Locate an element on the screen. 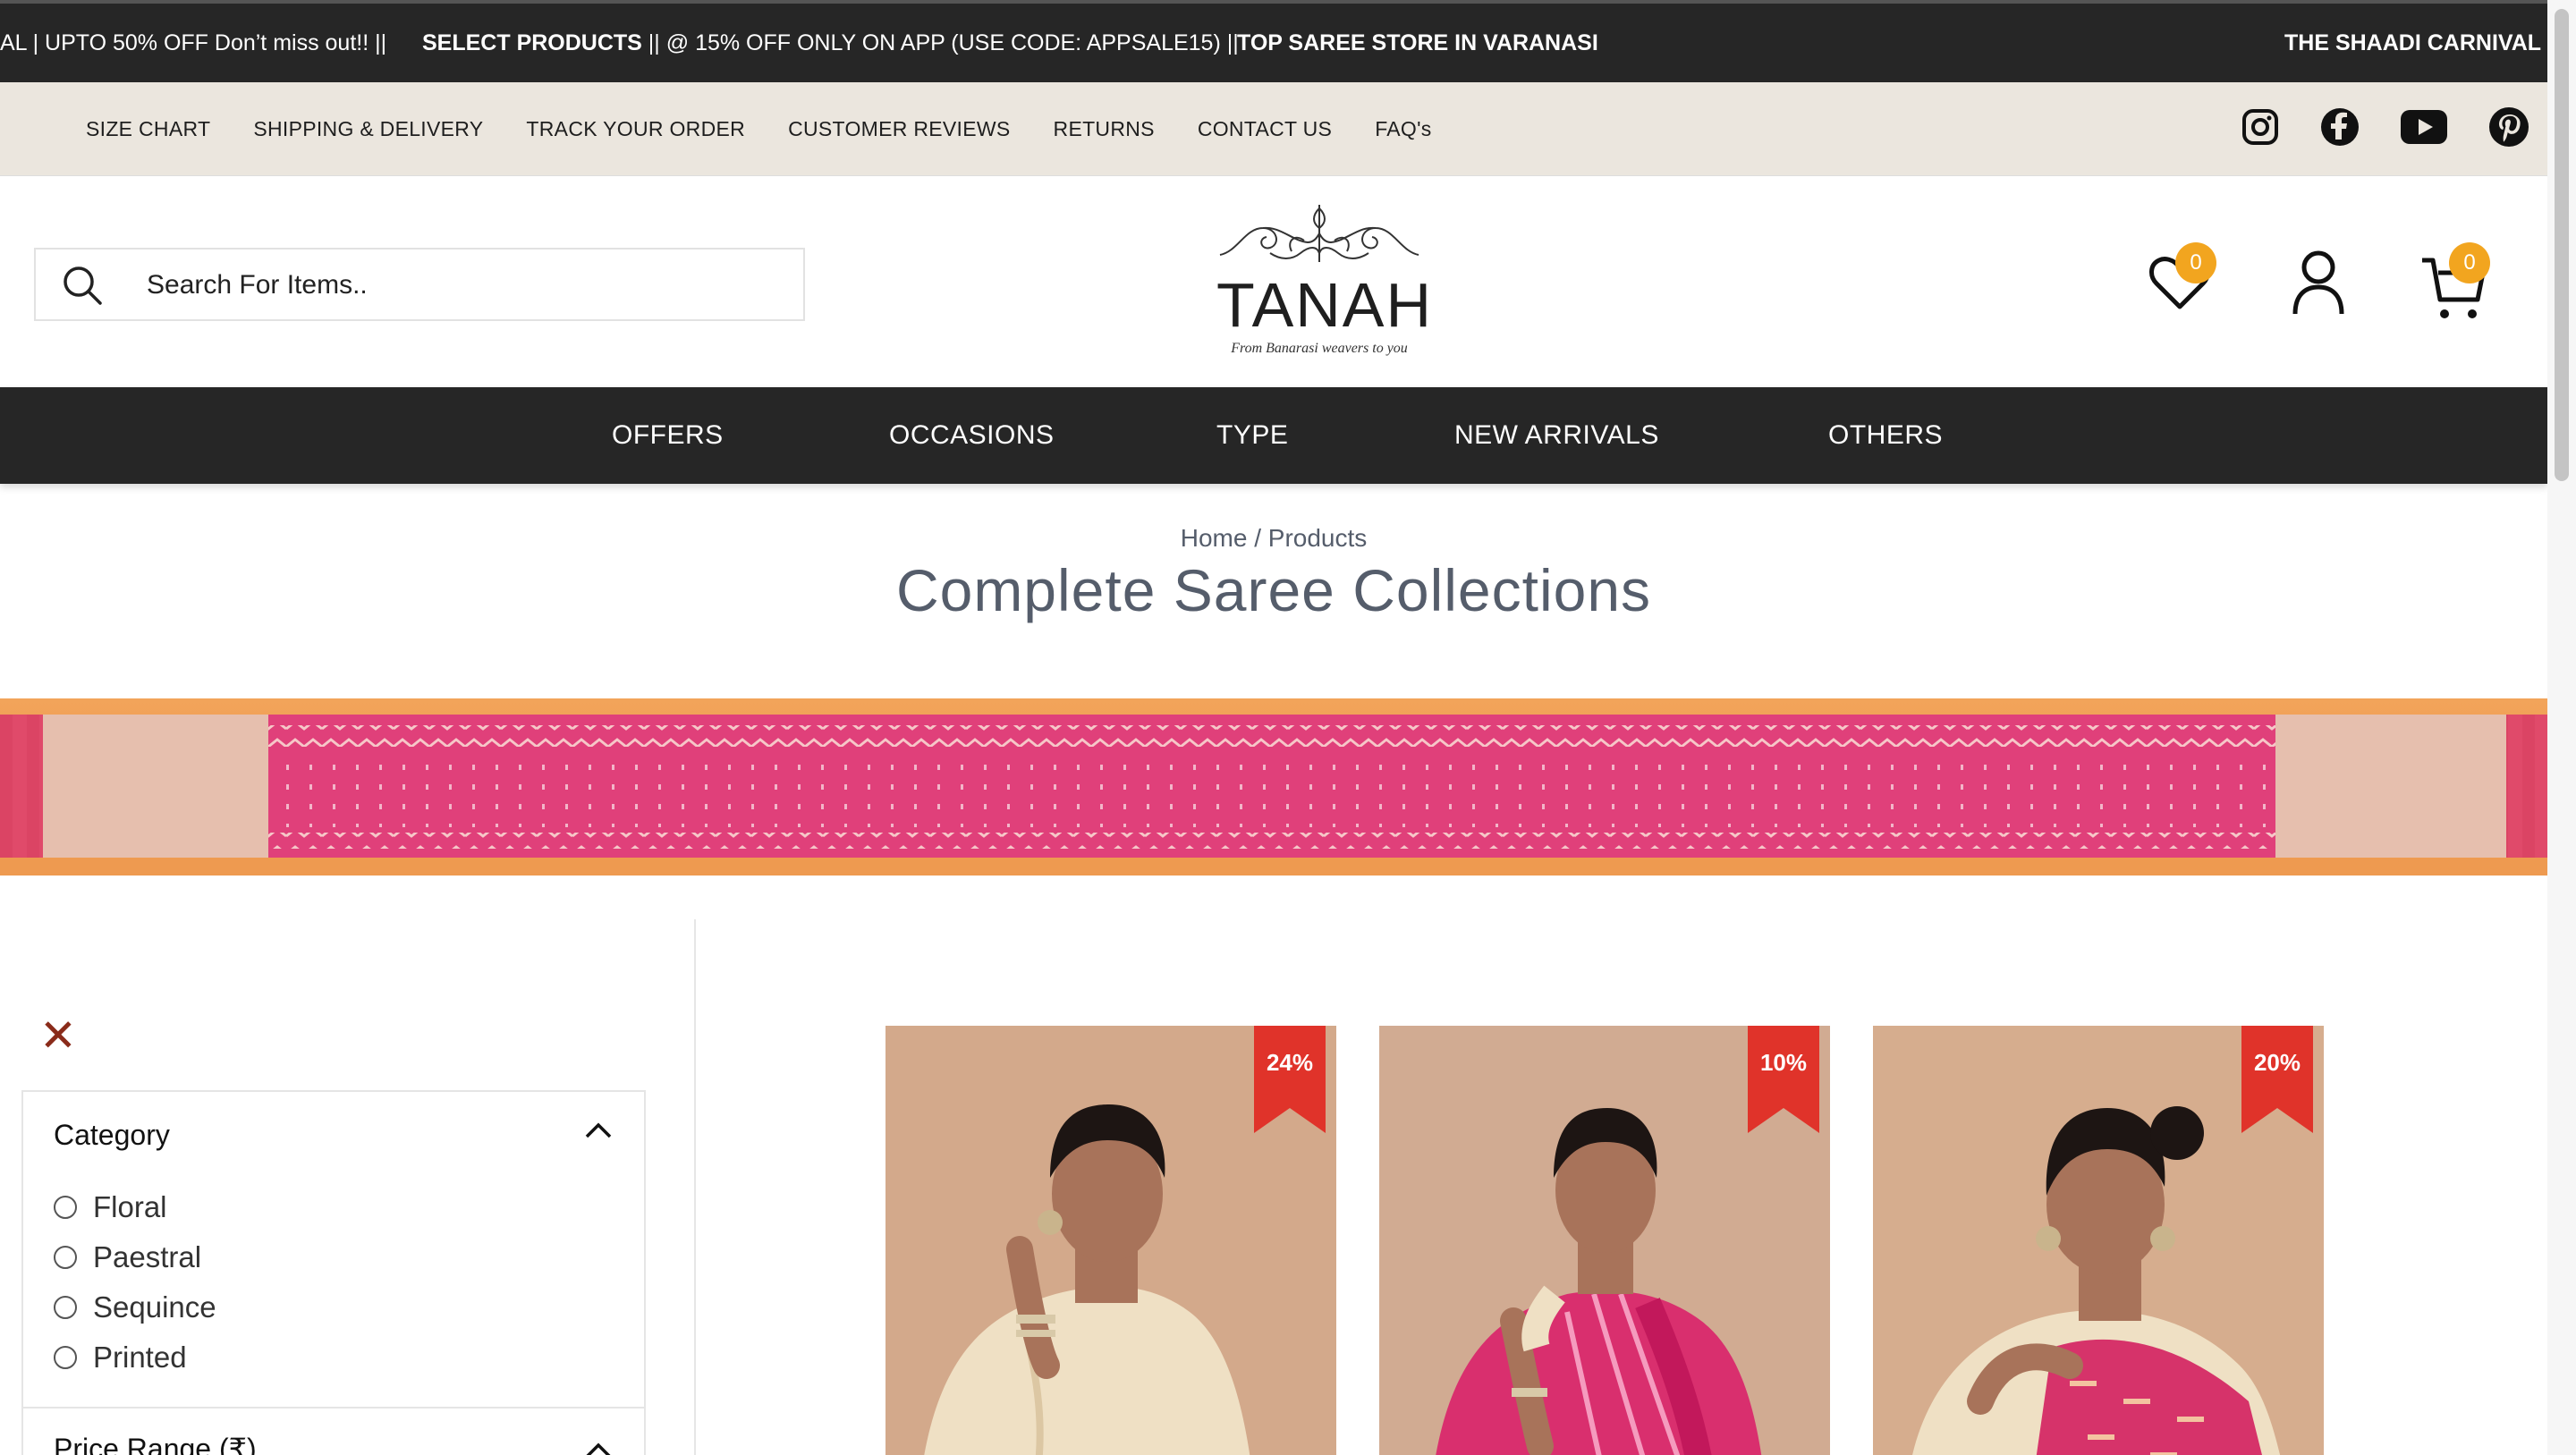 Image resolution: width=2576 pixels, height=1455 pixels. user-icon is located at coordinates (2318, 282).